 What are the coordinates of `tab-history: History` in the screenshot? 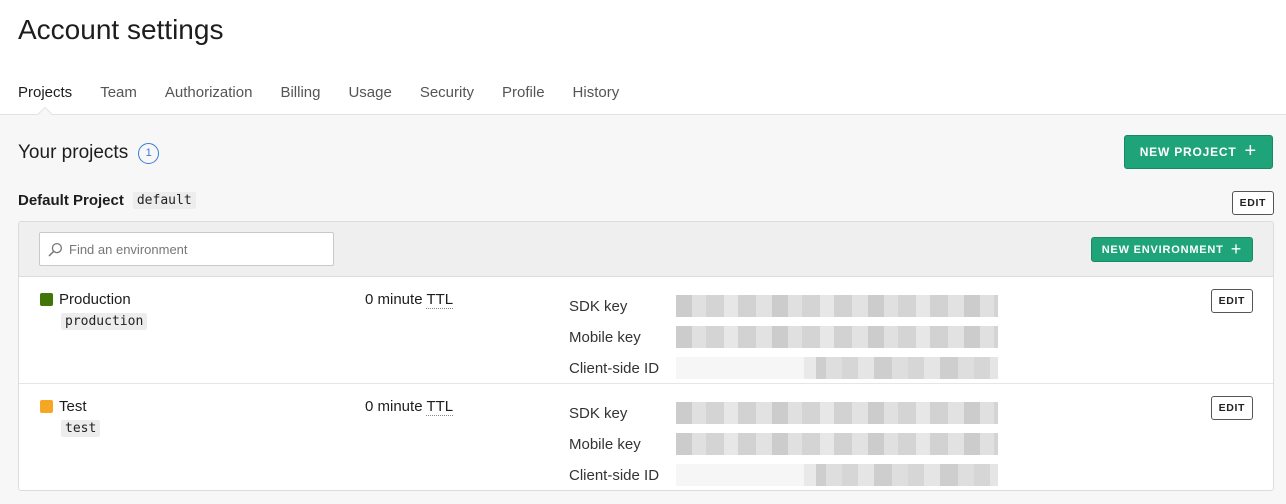 It's located at (596, 99).